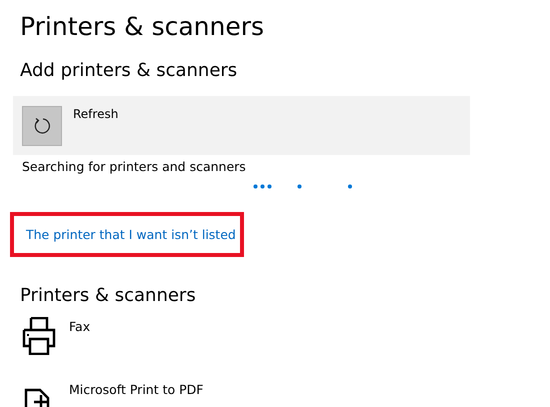 The image size is (550, 407). Describe the element at coordinates (136, 389) in the screenshot. I see `device-name: Microsoft Print to PDF` at that location.